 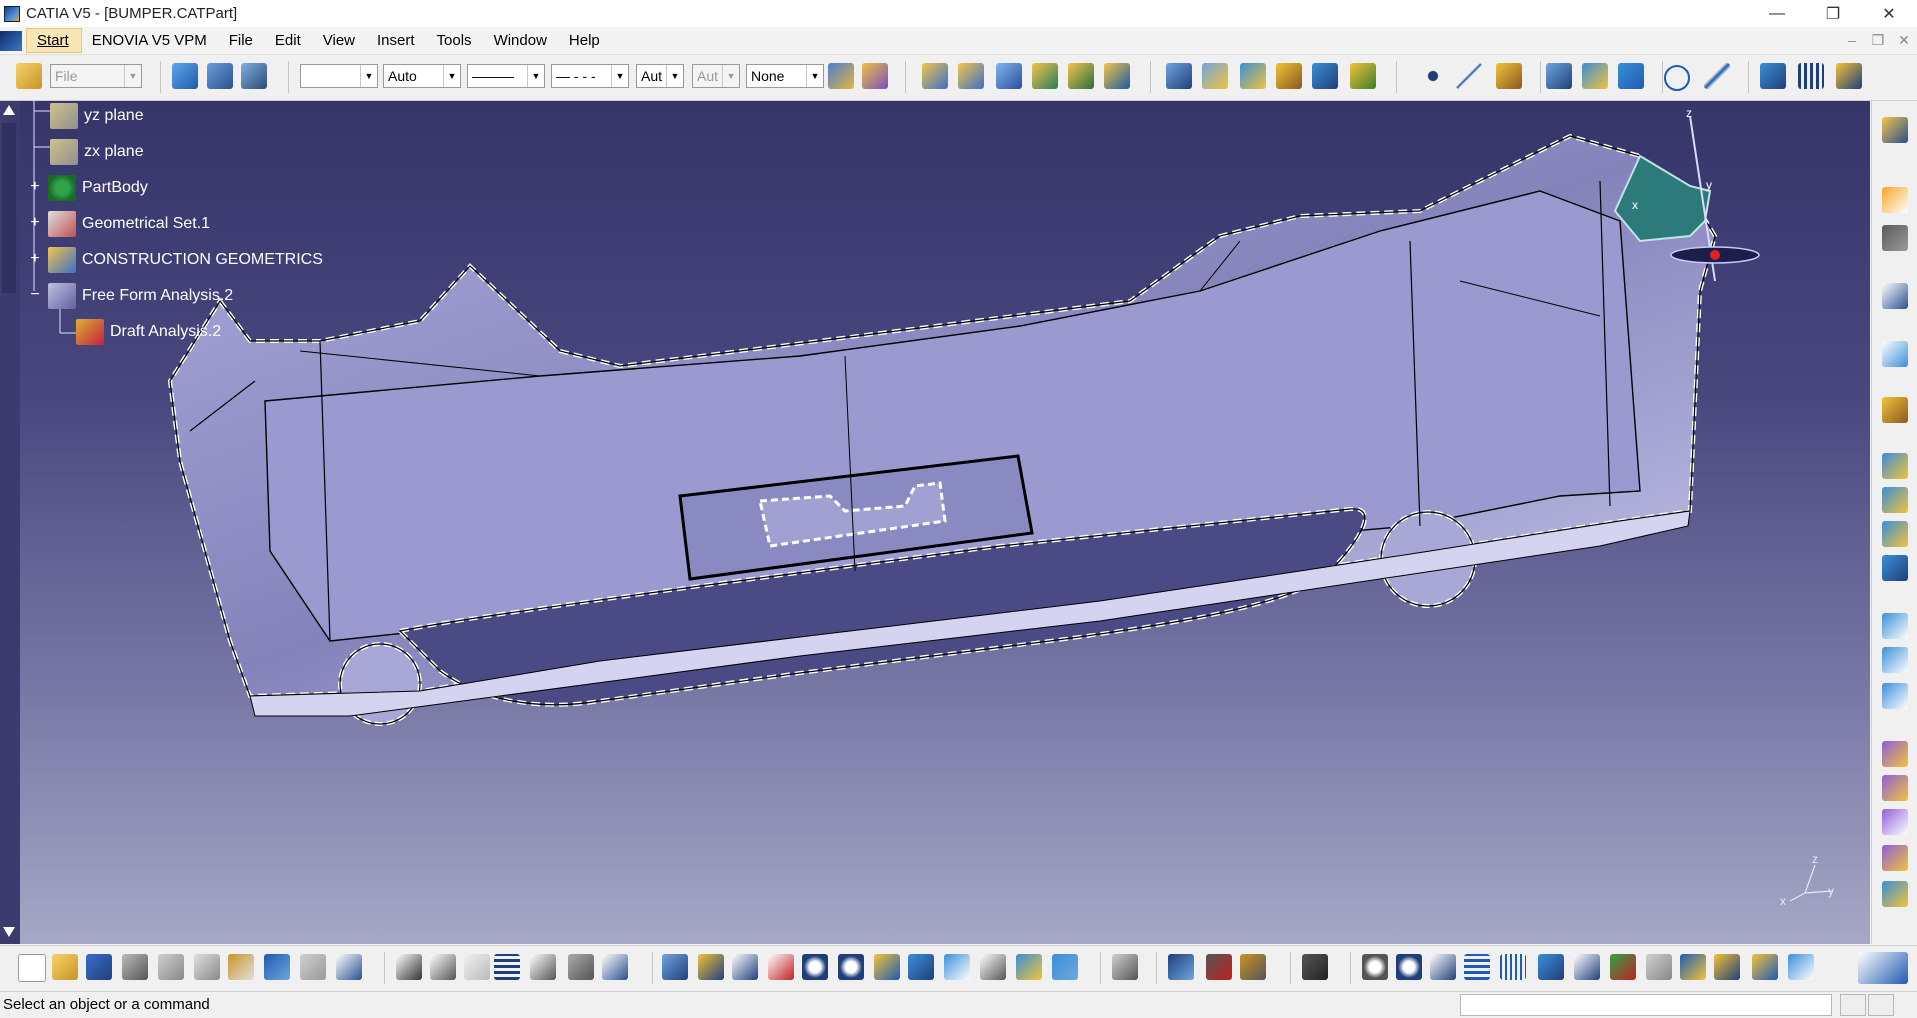 What do you see at coordinates (543, 967) in the screenshot?
I see `law-icon` at bounding box center [543, 967].